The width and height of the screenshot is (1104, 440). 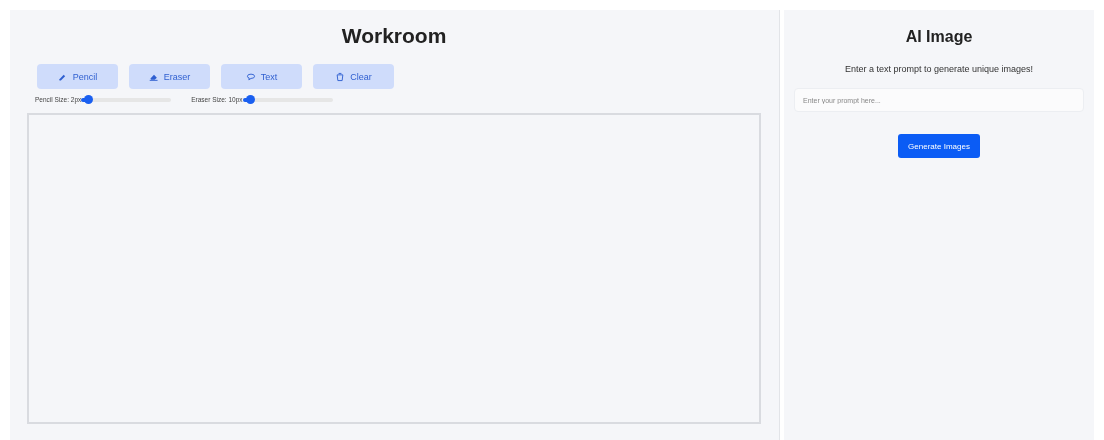 I want to click on speech-bubble-icon, so click(x=250, y=76).